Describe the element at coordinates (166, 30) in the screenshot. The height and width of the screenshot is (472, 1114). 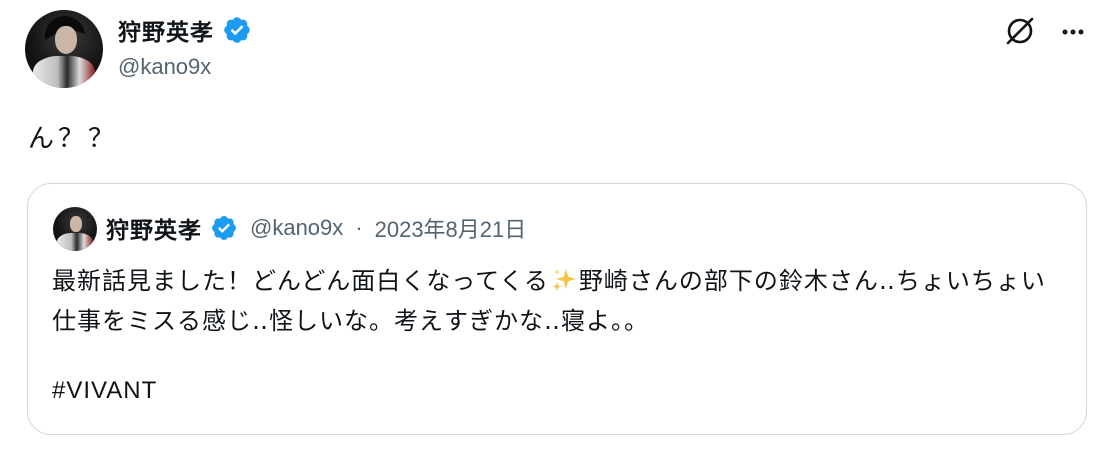
I see `author-display-name: 狩野英孝` at that location.